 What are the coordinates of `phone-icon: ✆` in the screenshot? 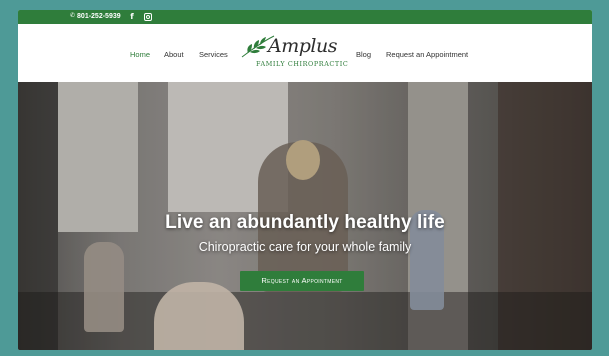 It's located at (73, 16).